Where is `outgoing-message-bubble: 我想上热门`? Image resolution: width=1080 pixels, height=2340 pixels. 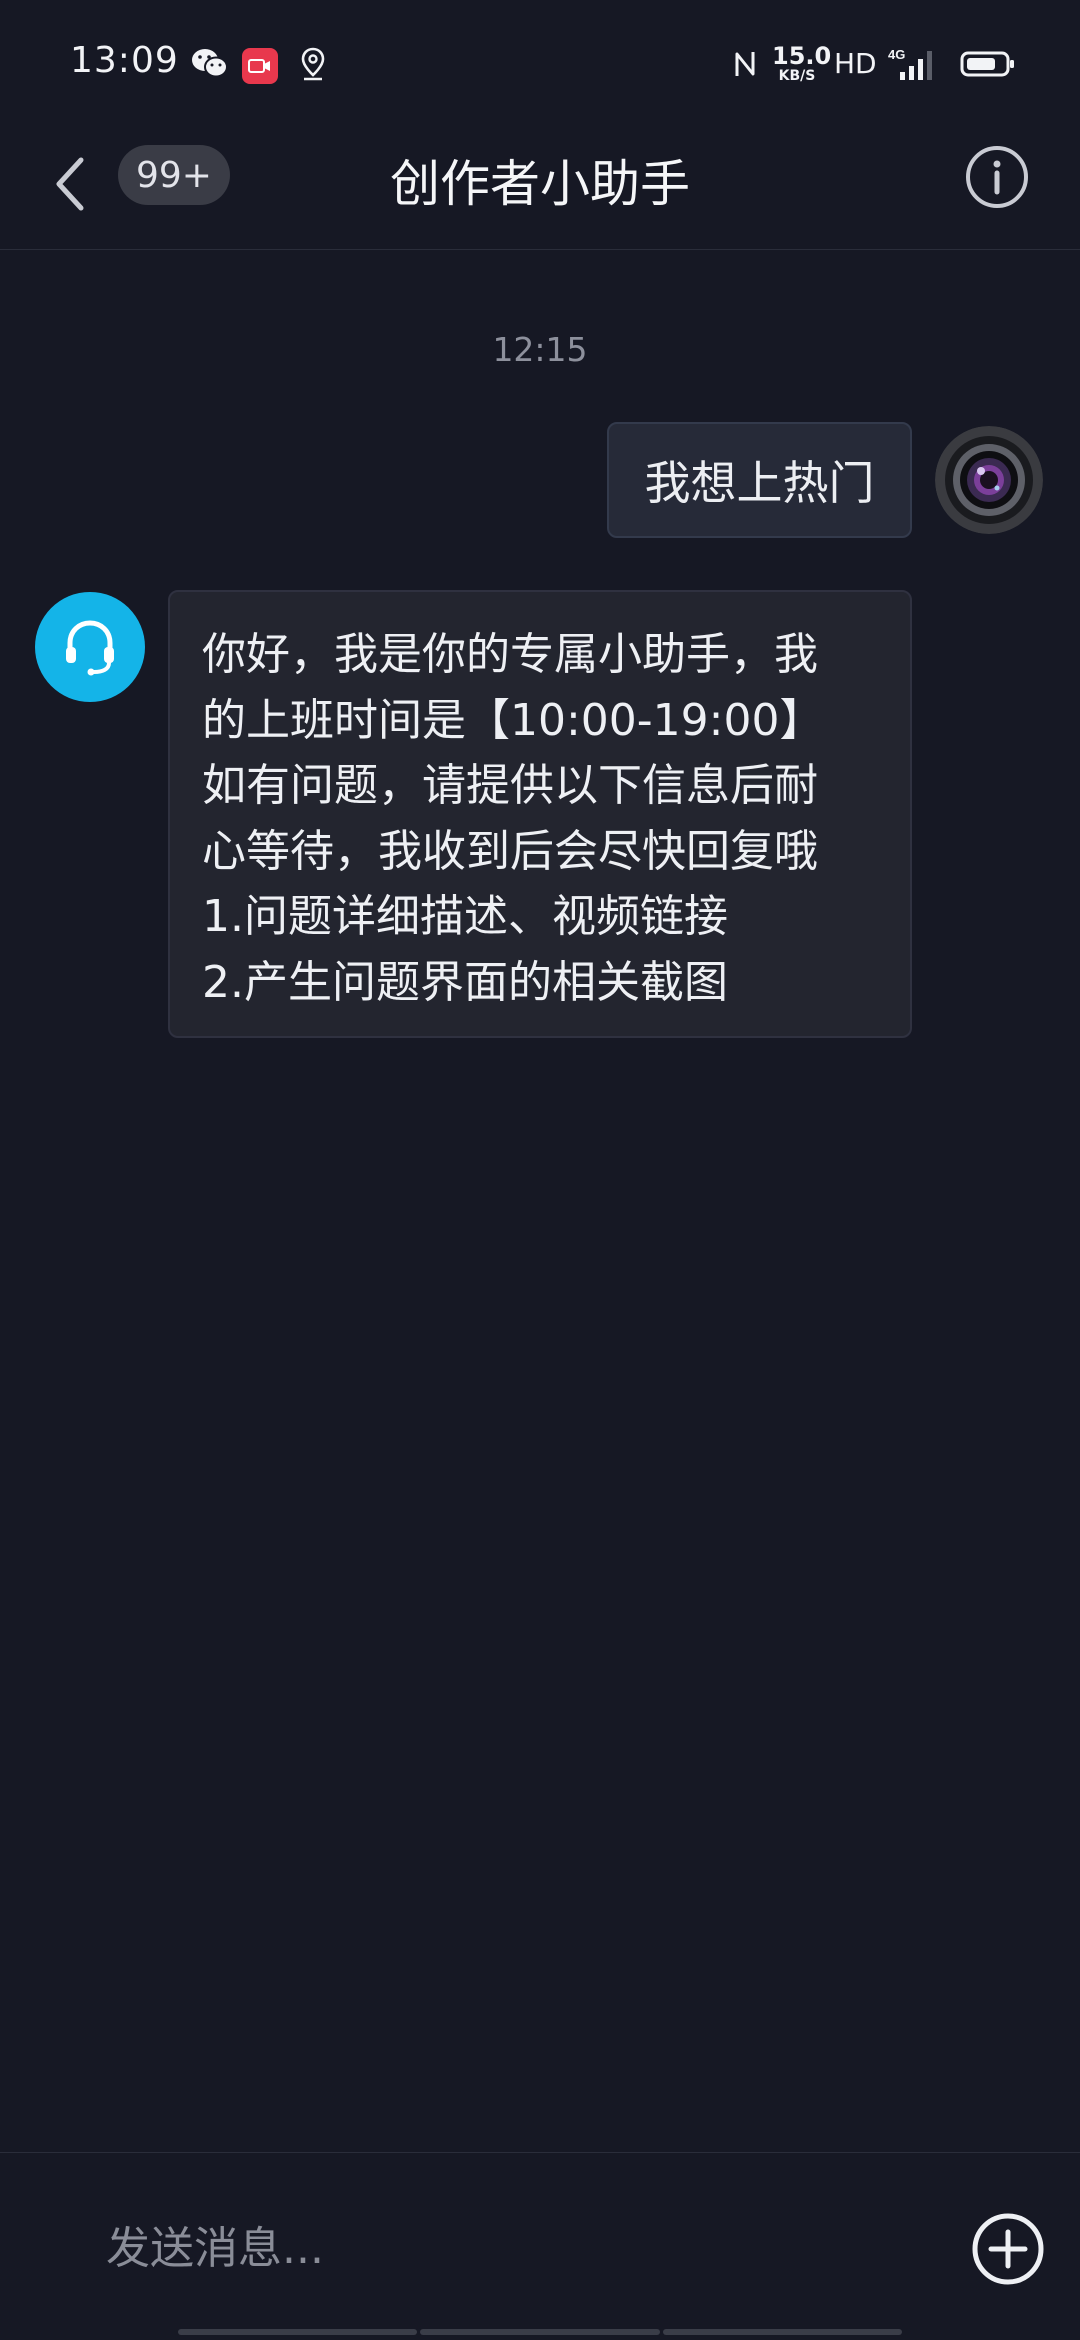 outgoing-message-bubble: 我想上热门 is located at coordinates (759, 480).